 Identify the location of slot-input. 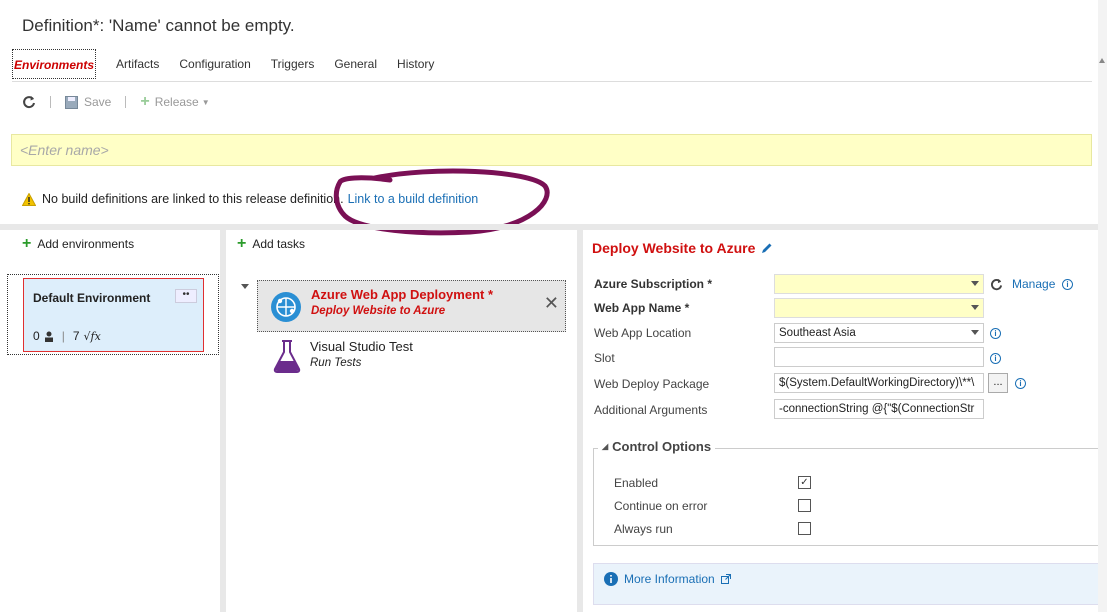
(879, 357).